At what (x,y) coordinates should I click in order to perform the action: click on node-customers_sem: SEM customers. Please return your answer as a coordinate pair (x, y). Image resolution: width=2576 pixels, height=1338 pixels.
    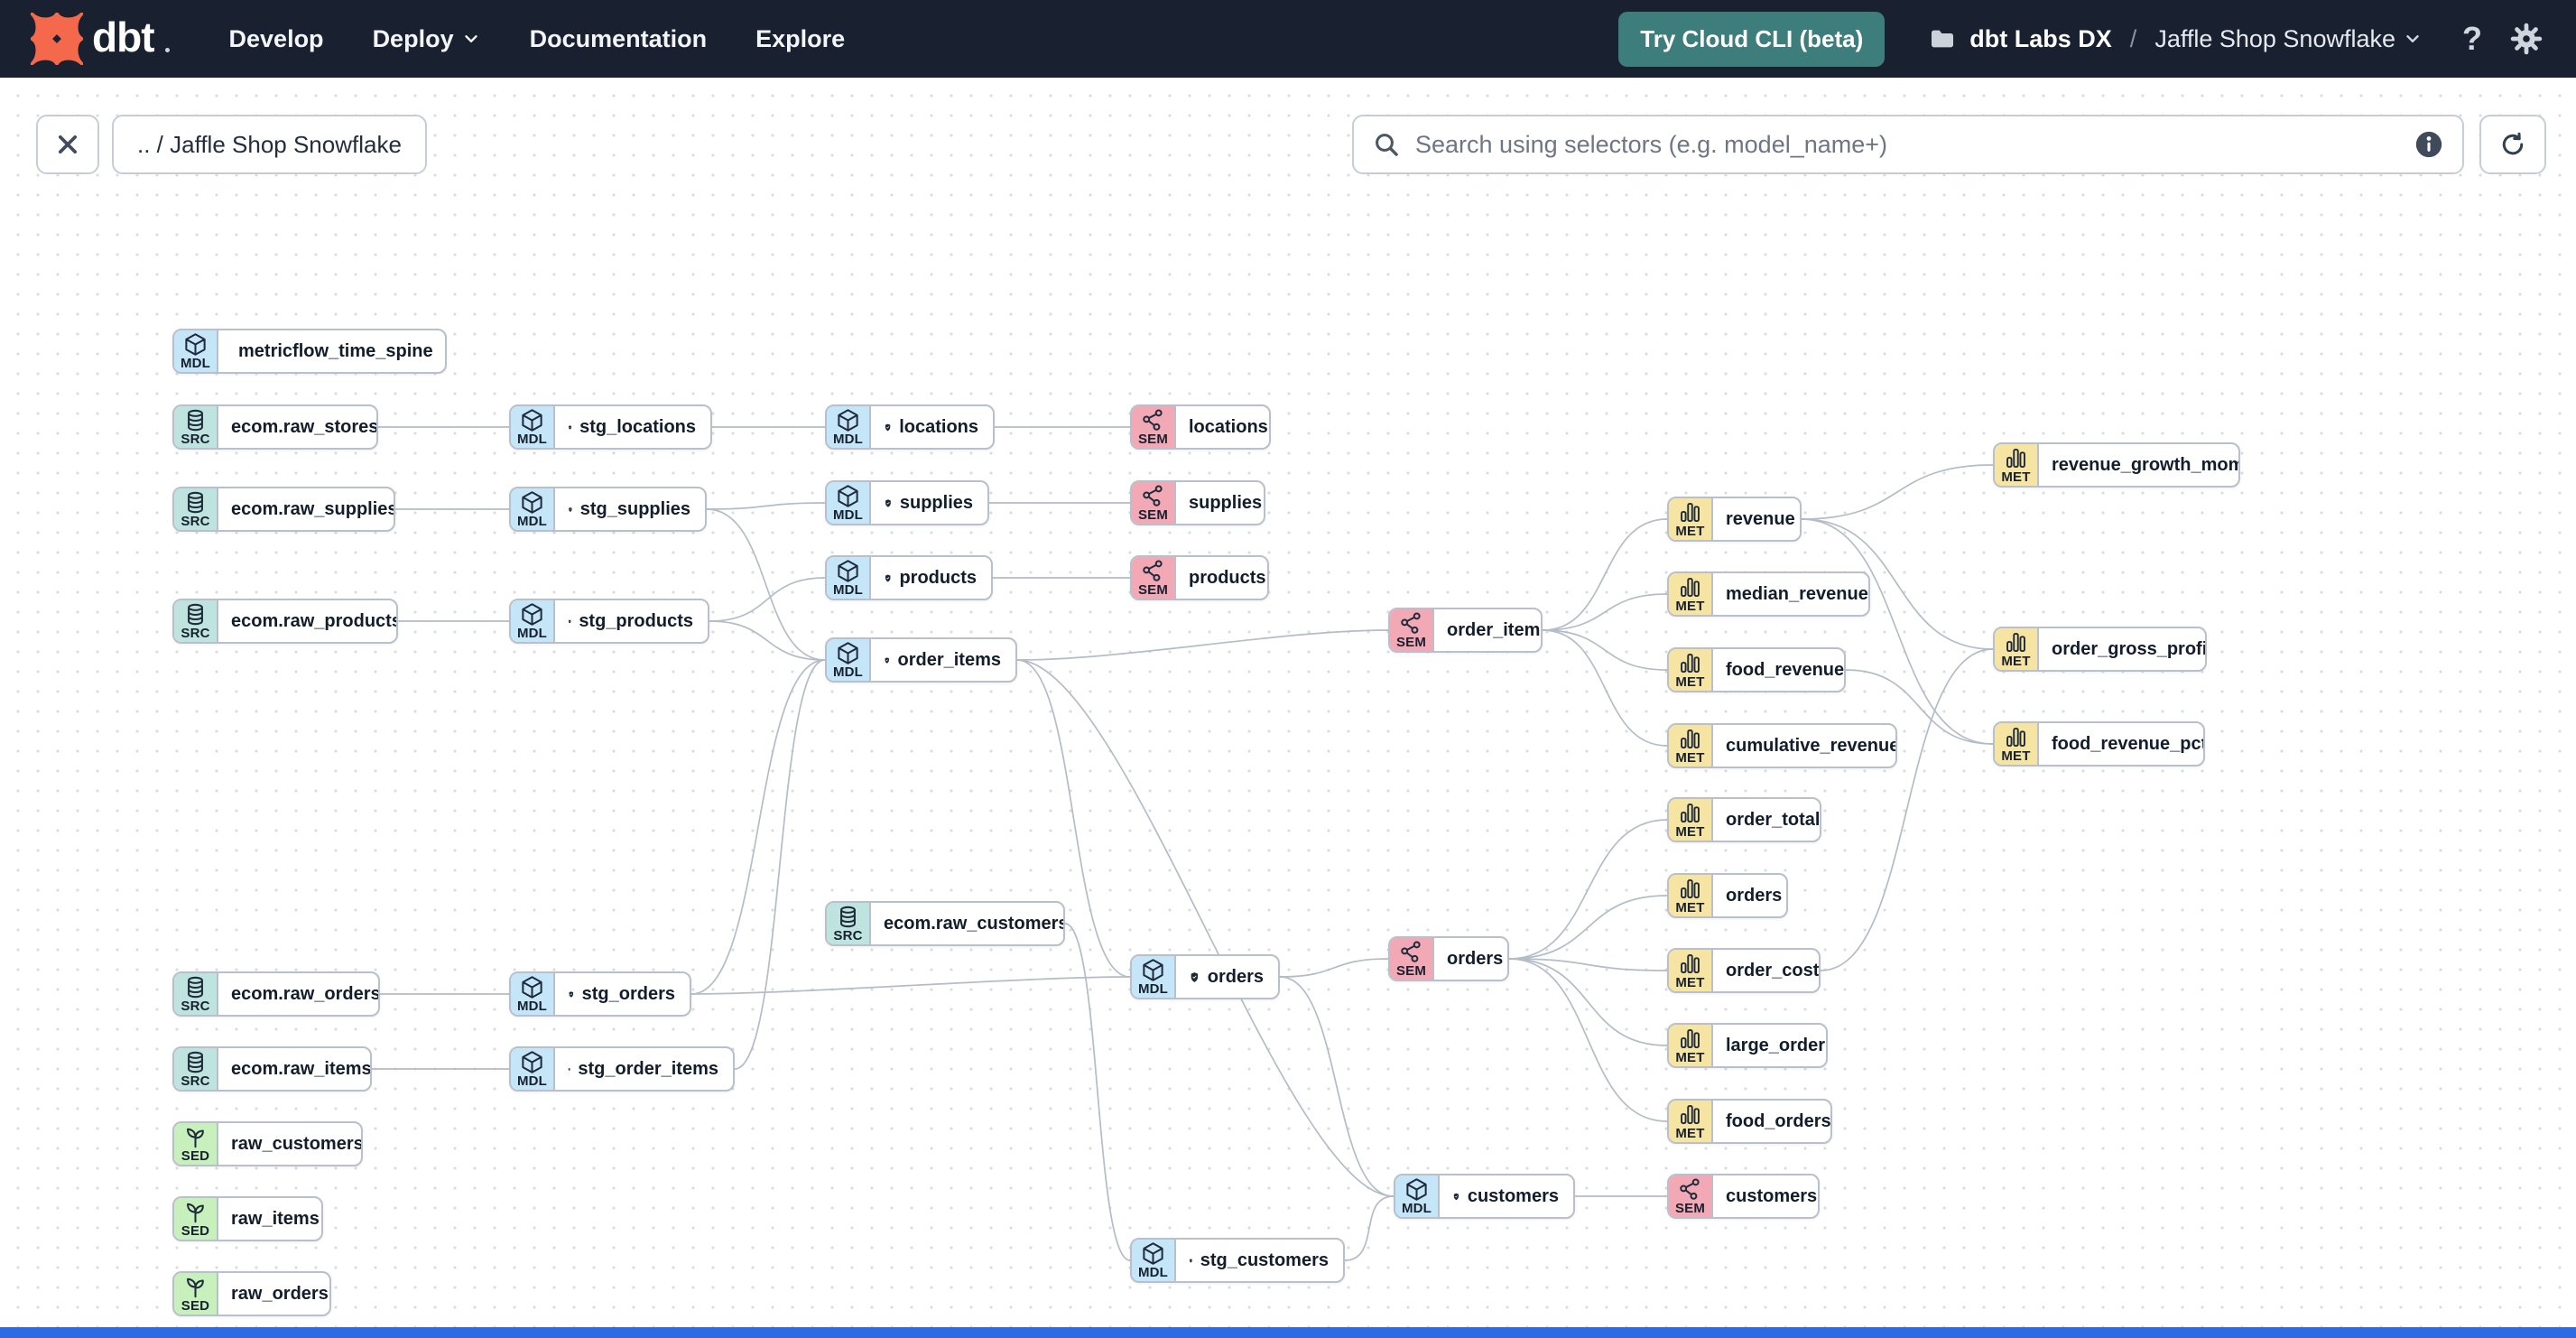
    Looking at the image, I should click on (1743, 1196).